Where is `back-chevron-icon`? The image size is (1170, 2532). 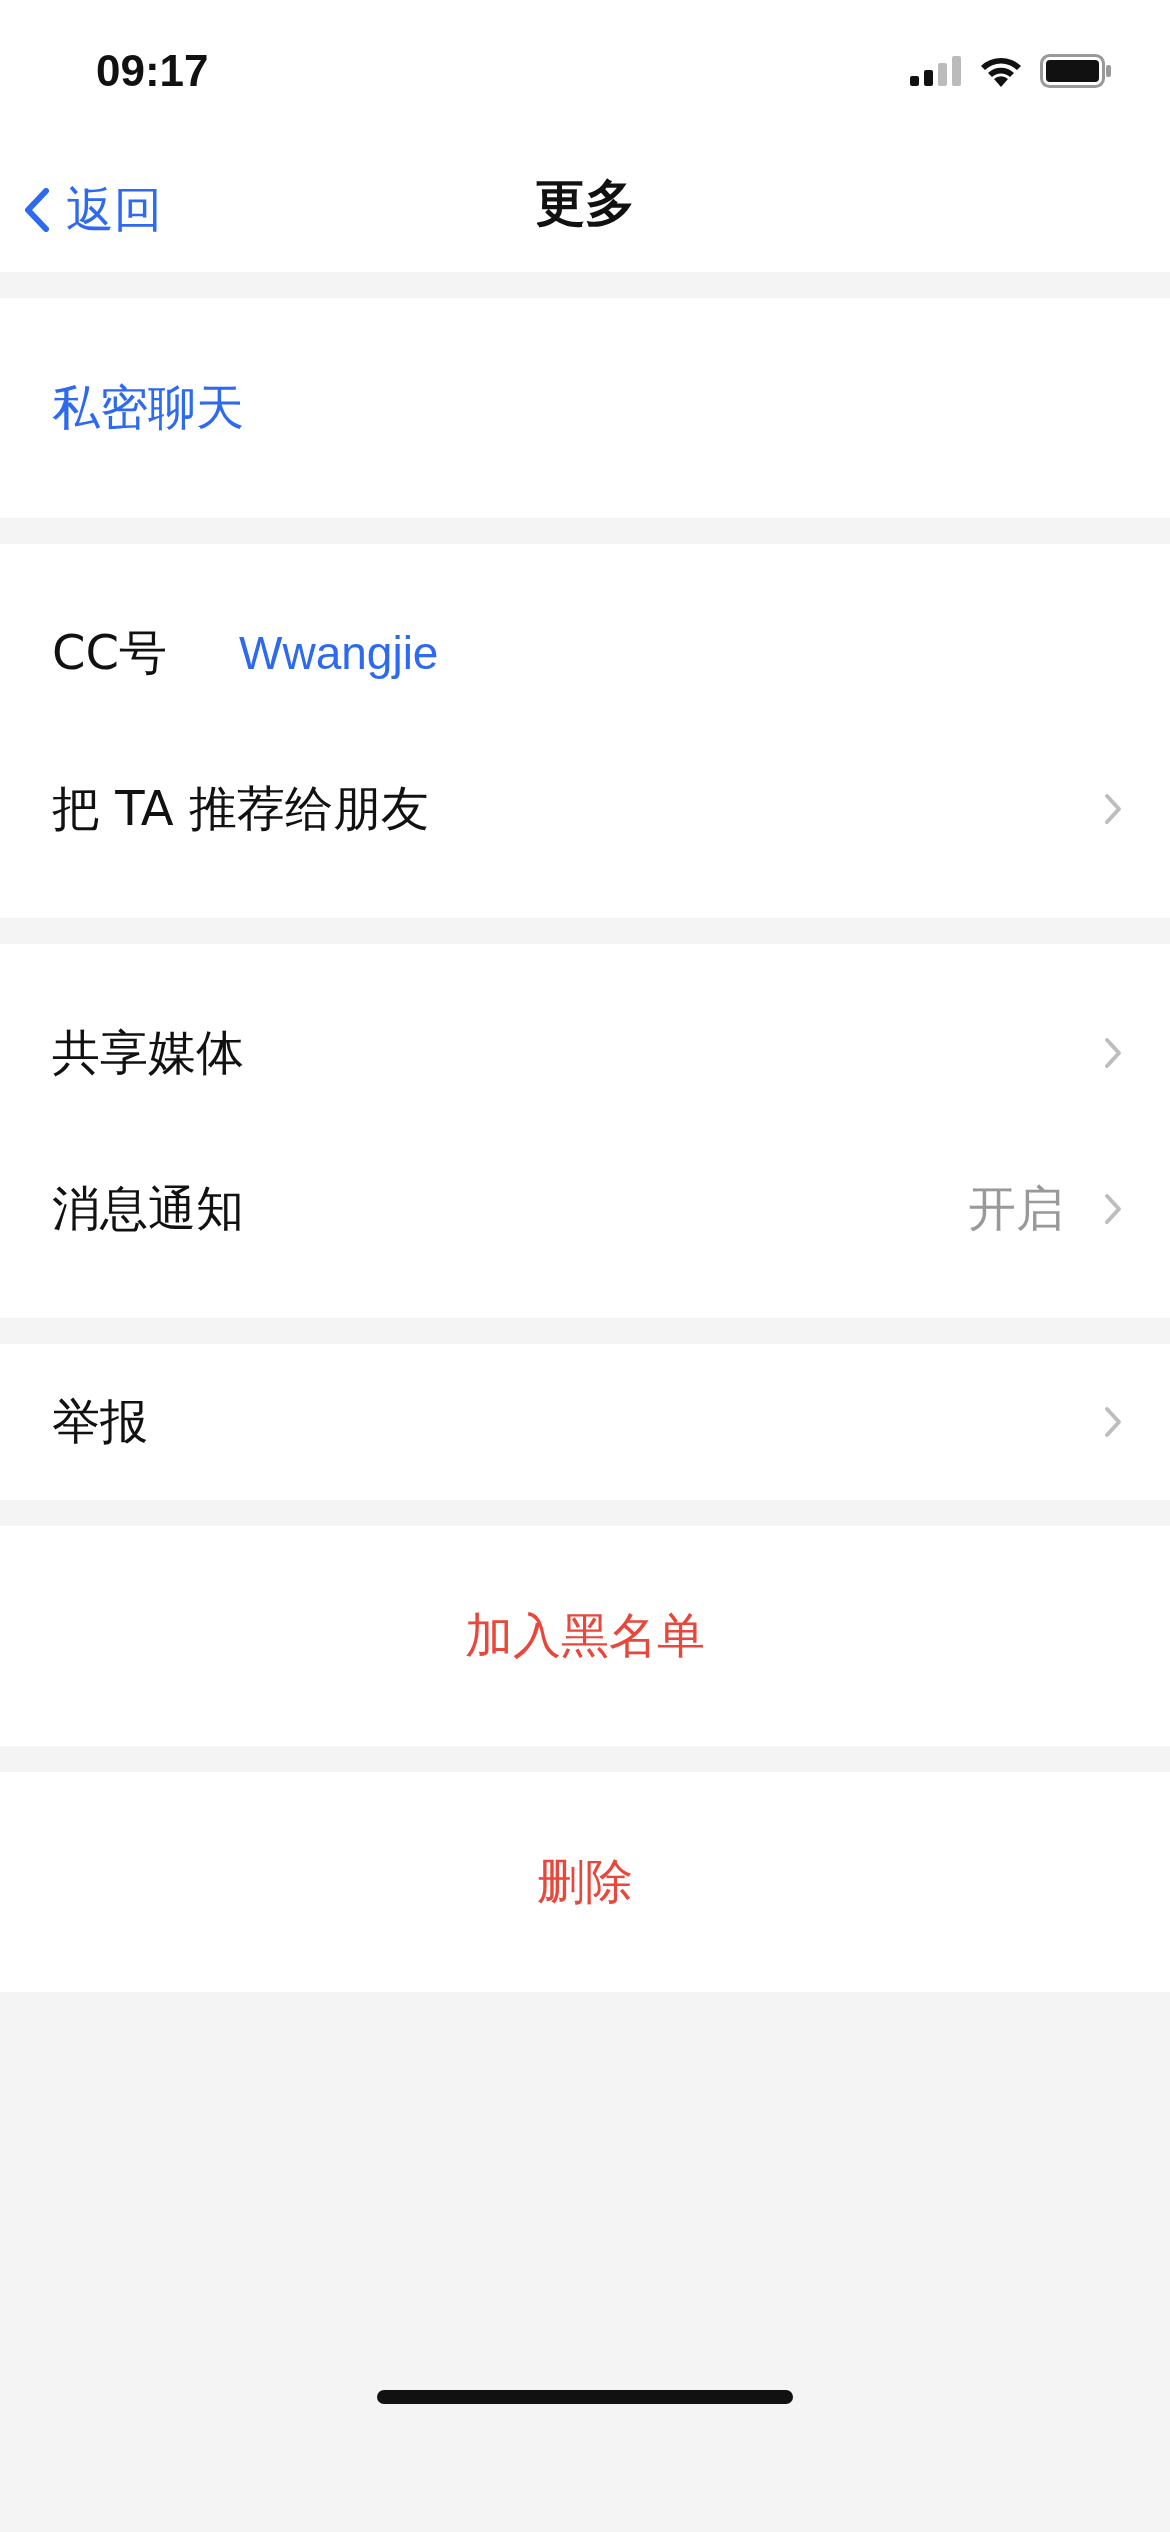 back-chevron-icon is located at coordinates (37, 210).